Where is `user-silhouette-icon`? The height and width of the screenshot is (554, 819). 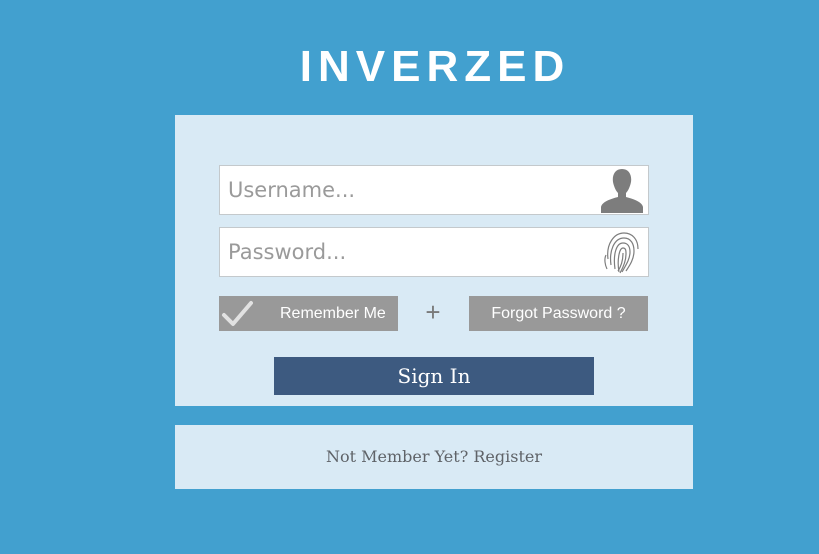
user-silhouette-icon is located at coordinates (622, 191).